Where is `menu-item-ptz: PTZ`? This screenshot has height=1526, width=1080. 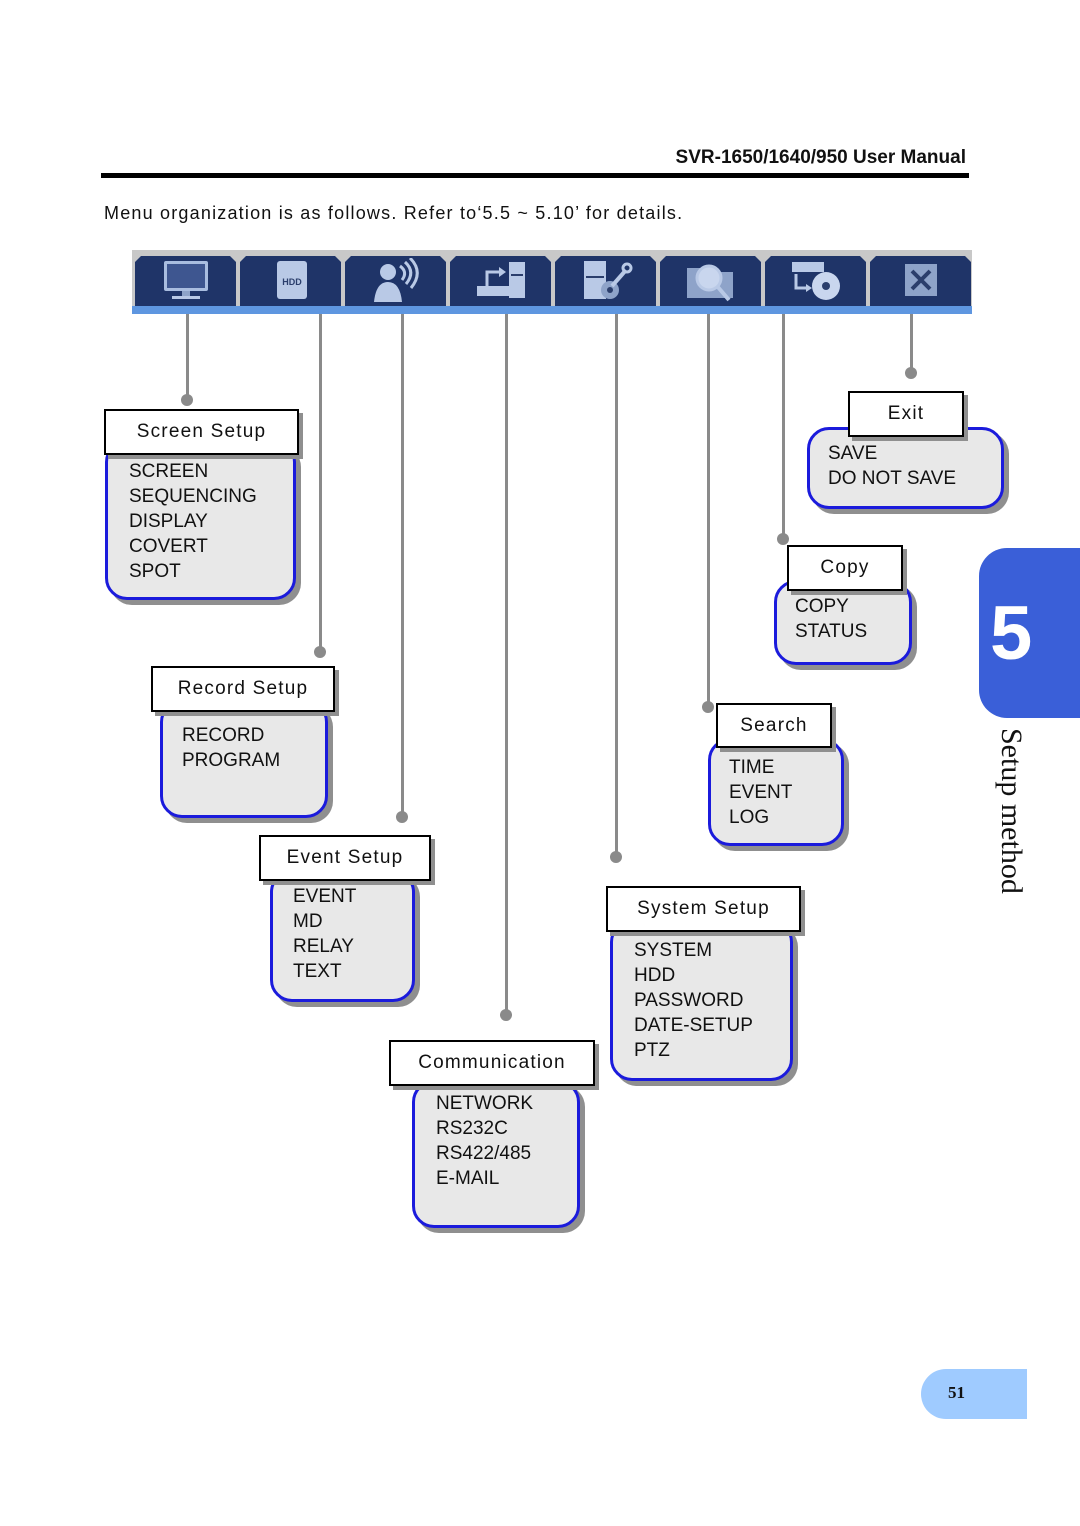 menu-item-ptz: PTZ is located at coordinates (693, 1050).